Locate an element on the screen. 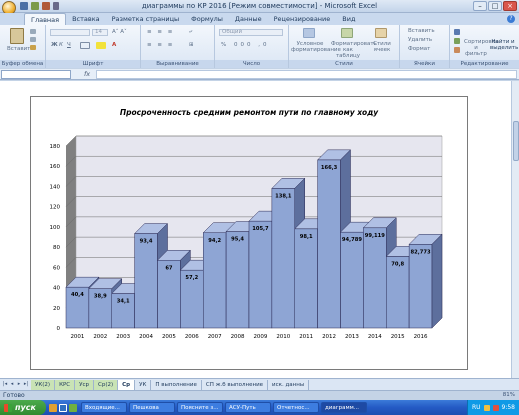 Image resolution: width=519 pixels, height=415 pixels. next-sheet-icon: ▸ is located at coordinates (19, 384).